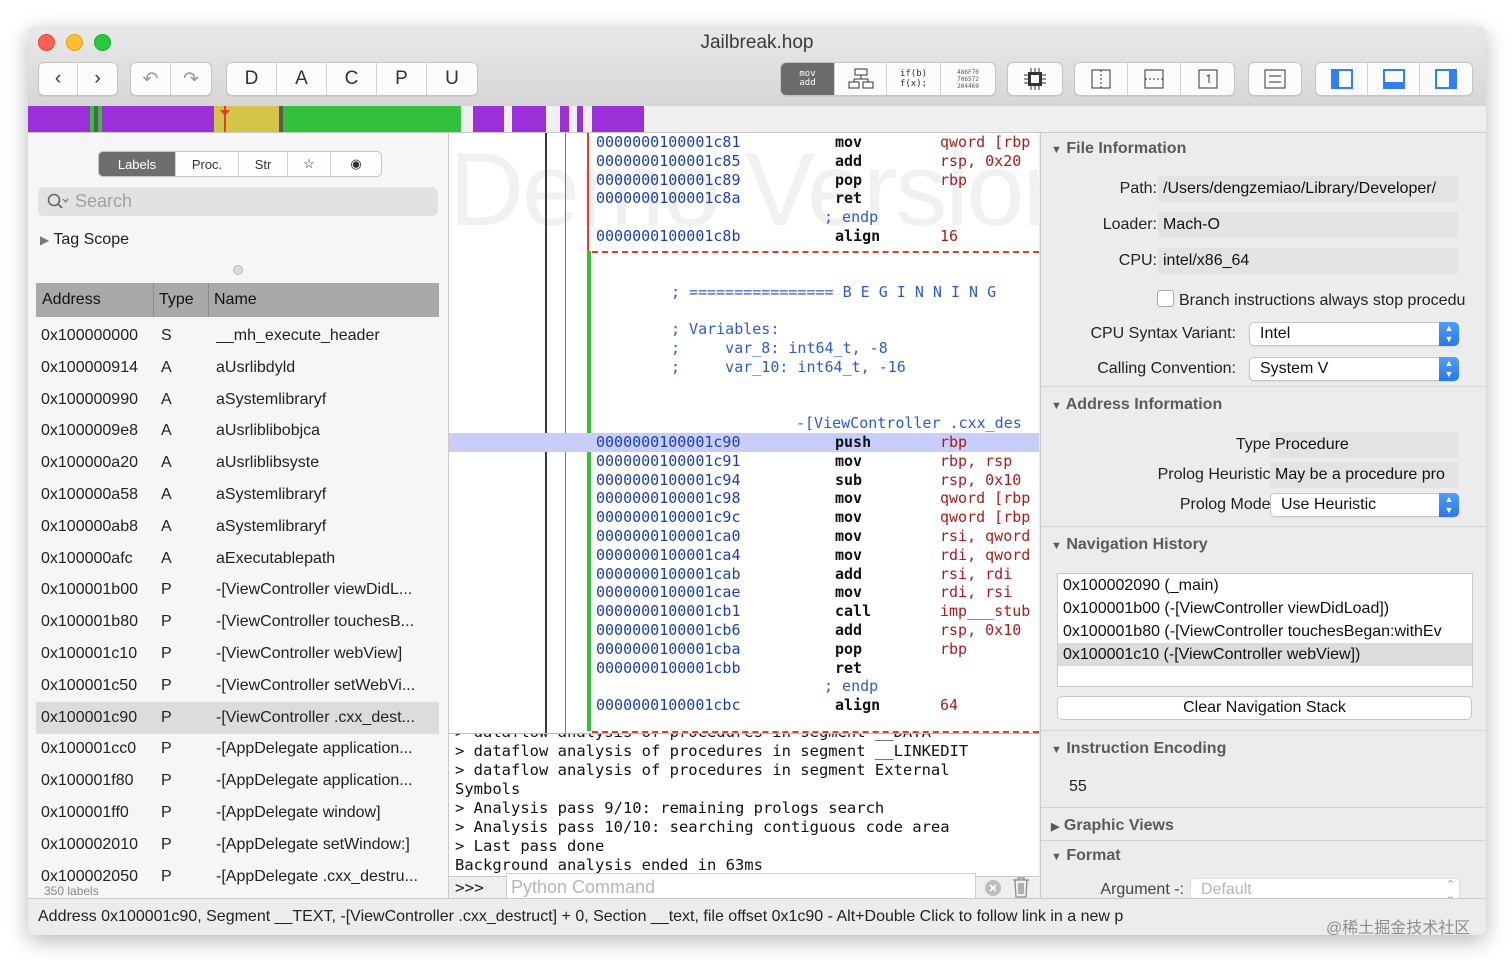  What do you see at coordinates (744, 574) in the screenshot?
I see `code-line: 0000000100001cab add rsi, rdi` at bounding box center [744, 574].